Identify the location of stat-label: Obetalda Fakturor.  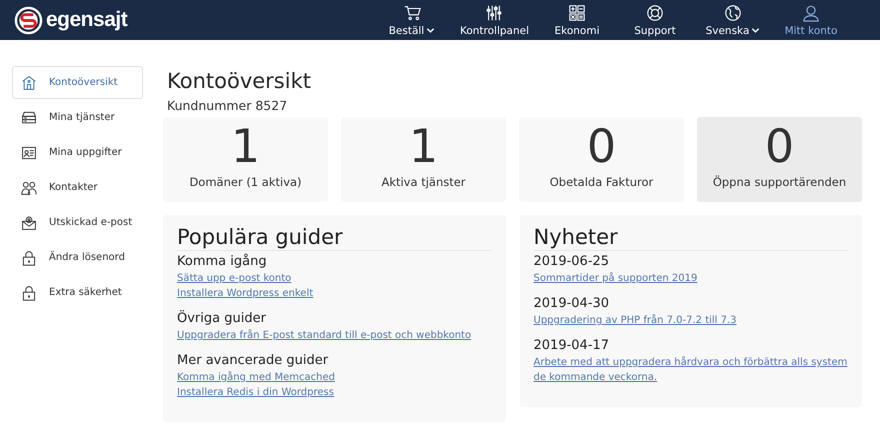
(602, 182).